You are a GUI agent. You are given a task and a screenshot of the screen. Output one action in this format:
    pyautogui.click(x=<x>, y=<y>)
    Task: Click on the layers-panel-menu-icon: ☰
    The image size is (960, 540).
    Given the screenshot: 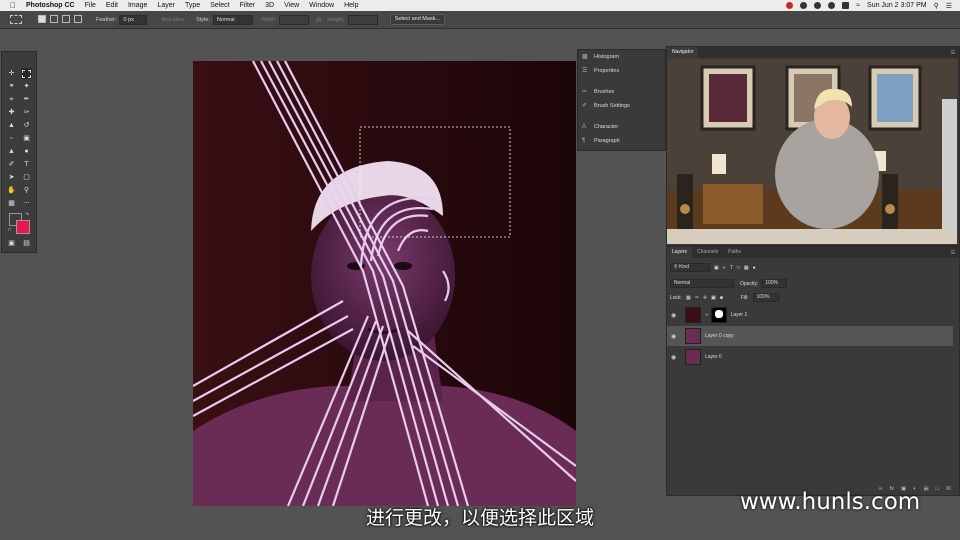 What is the action you would take?
    pyautogui.click(x=953, y=253)
    